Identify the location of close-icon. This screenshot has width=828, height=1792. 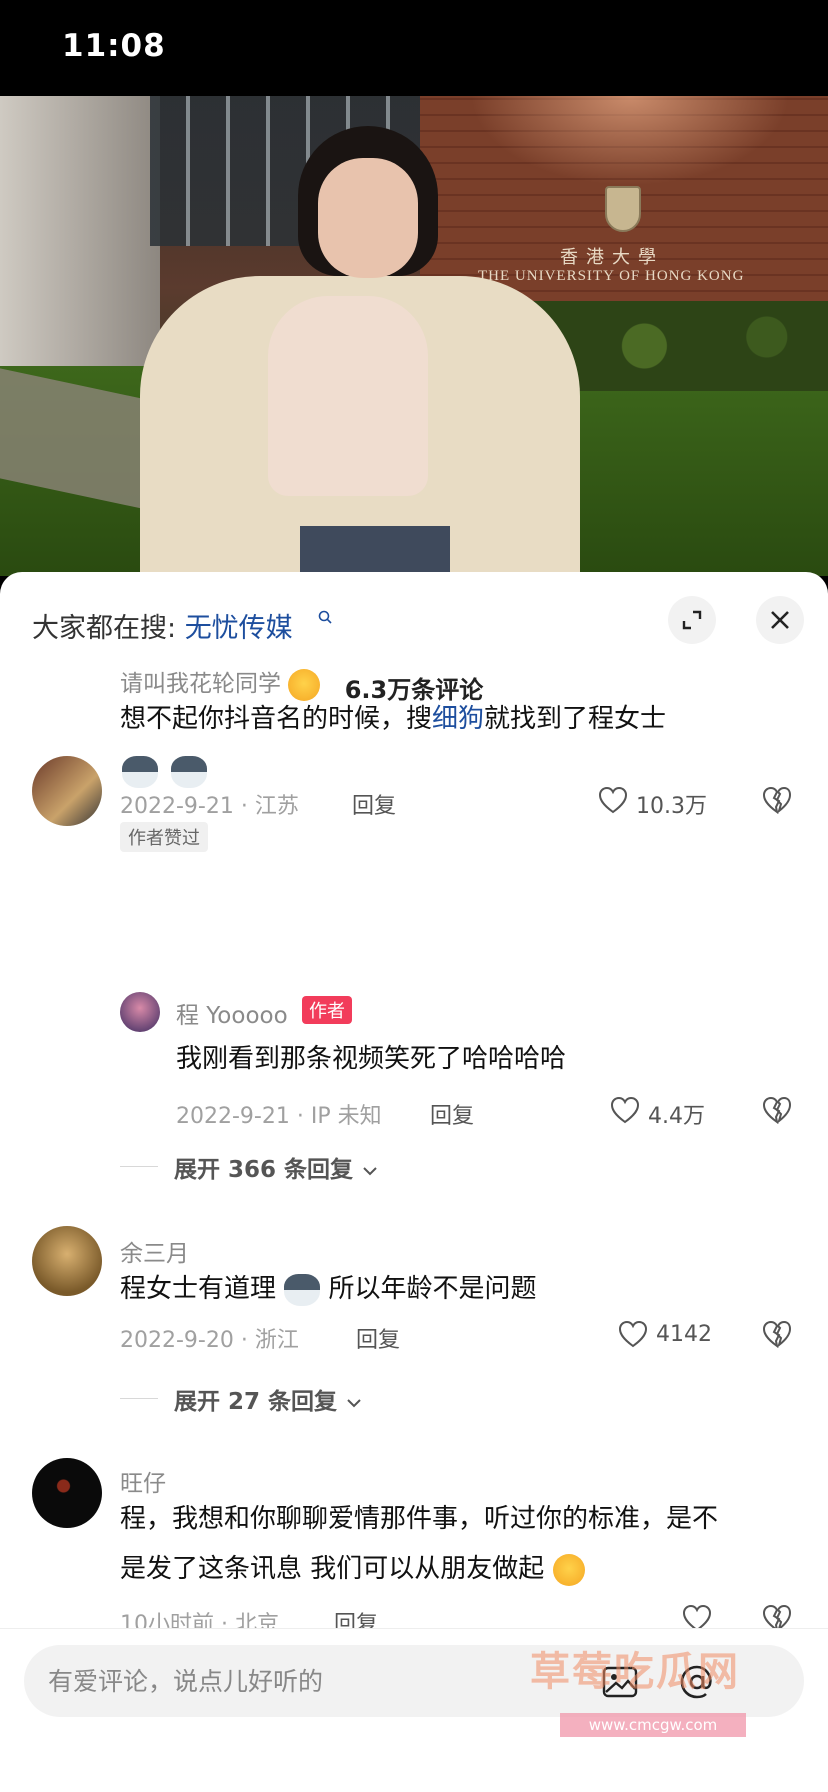
(780, 620).